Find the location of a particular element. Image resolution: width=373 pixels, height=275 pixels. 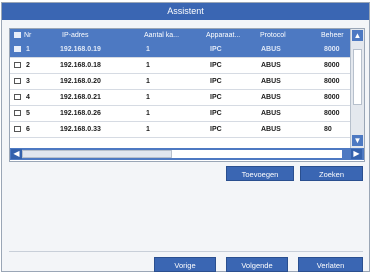

cell-nr: 3 is located at coordinates (28, 81).